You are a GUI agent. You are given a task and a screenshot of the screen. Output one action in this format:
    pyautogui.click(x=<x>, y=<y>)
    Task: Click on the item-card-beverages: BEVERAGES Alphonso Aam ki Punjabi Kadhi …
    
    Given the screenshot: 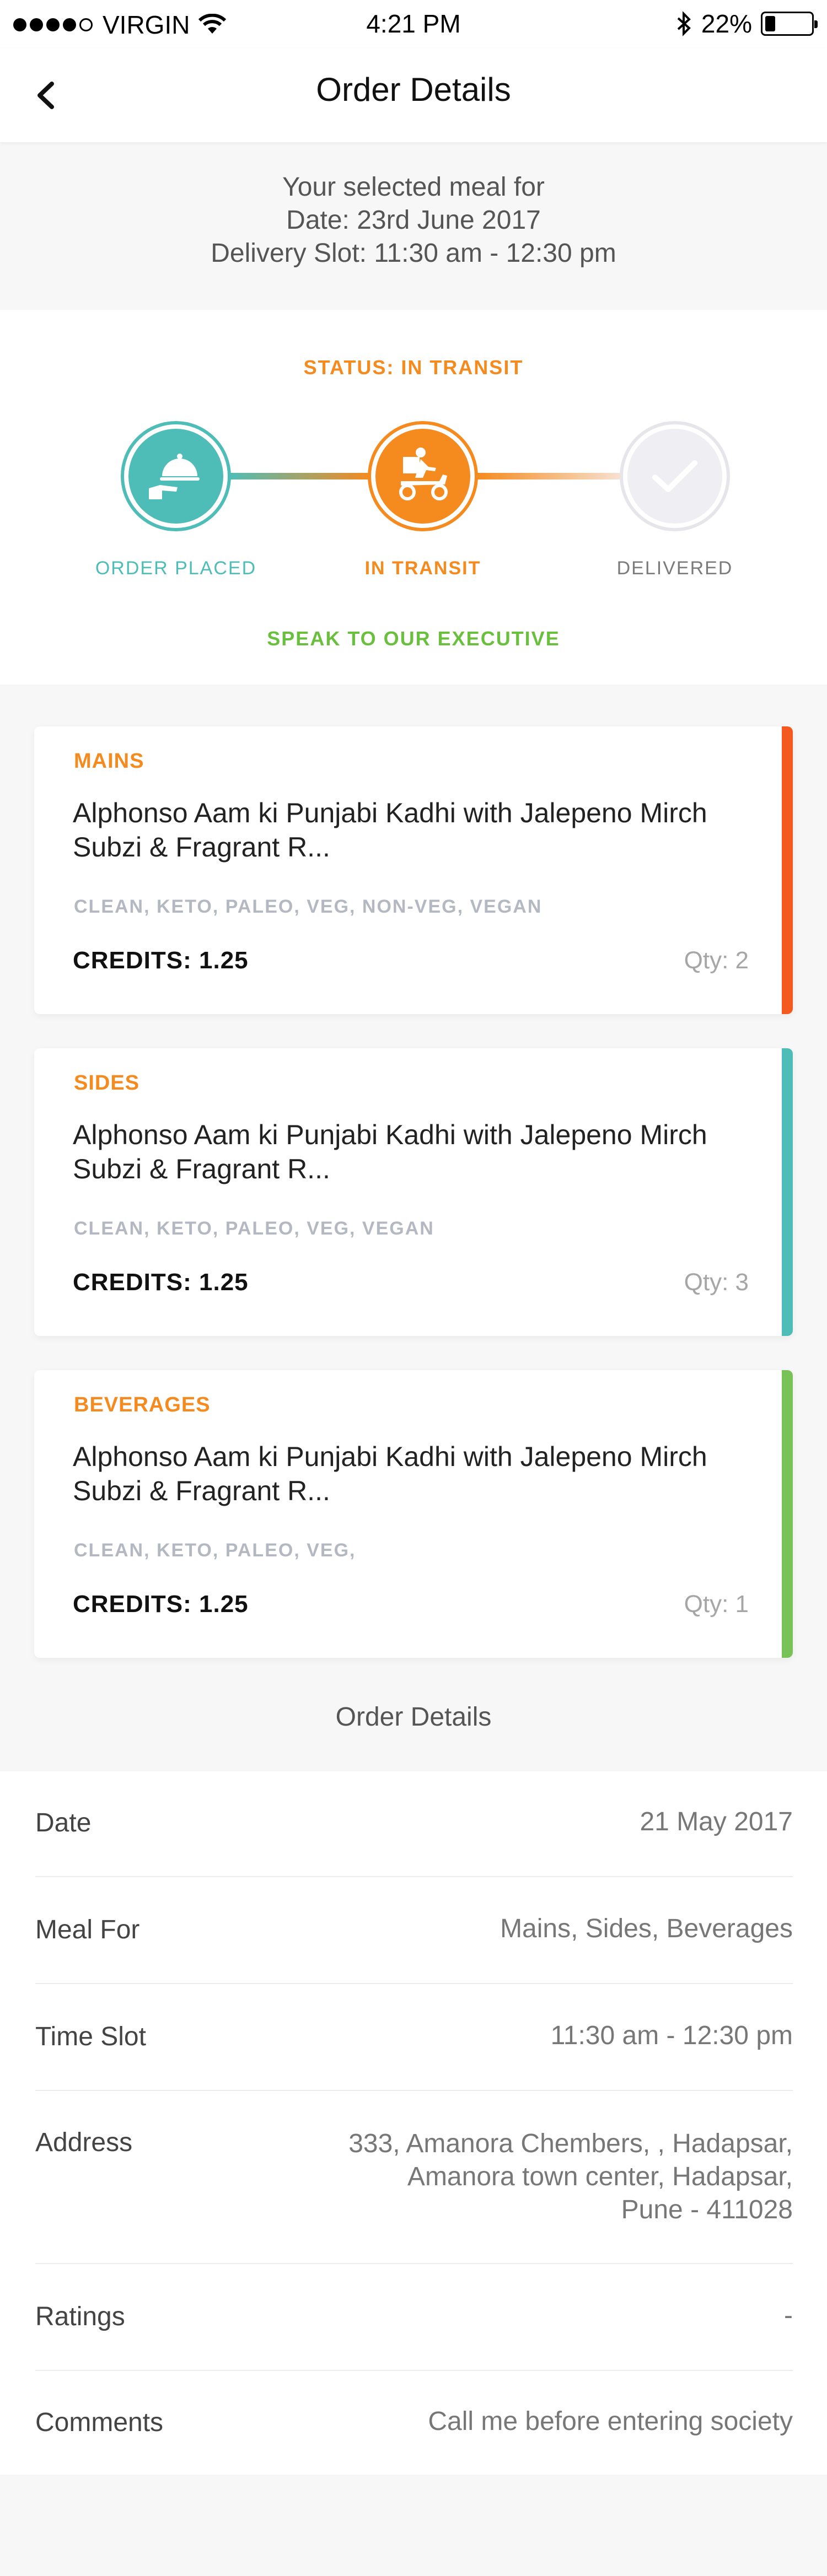 What is the action you would take?
    pyautogui.click(x=413, y=1514)
    